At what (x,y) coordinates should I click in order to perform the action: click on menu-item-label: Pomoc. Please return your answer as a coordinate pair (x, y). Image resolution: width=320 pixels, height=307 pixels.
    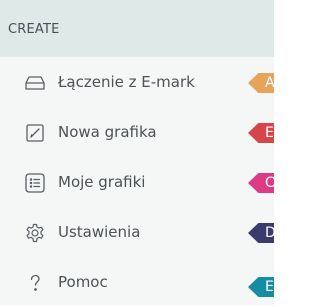
    Looking at the image, I should click on (83, 282).